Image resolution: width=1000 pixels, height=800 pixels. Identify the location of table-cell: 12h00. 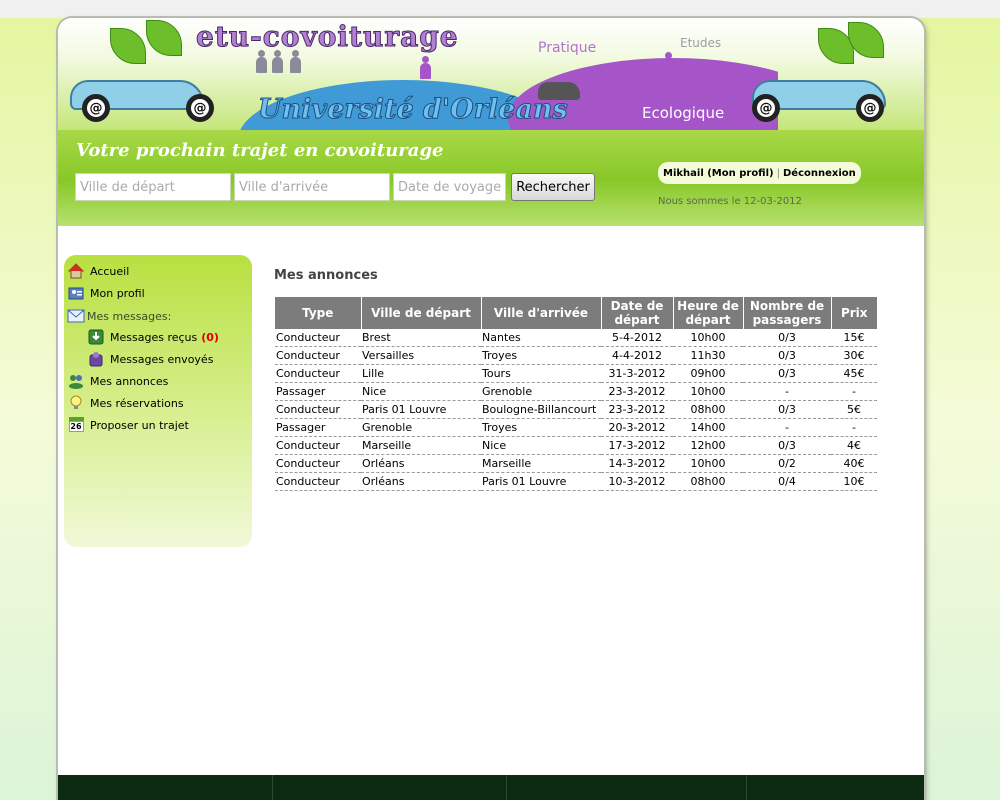
(708, 445).